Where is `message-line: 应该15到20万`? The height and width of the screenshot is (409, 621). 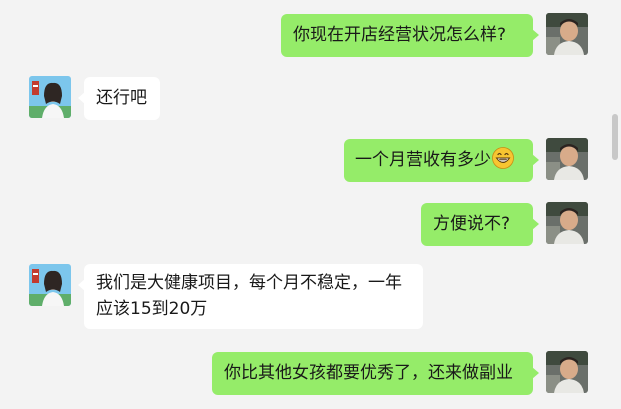 message-line: 应该15到20万 is located at coordinates (152, 309).